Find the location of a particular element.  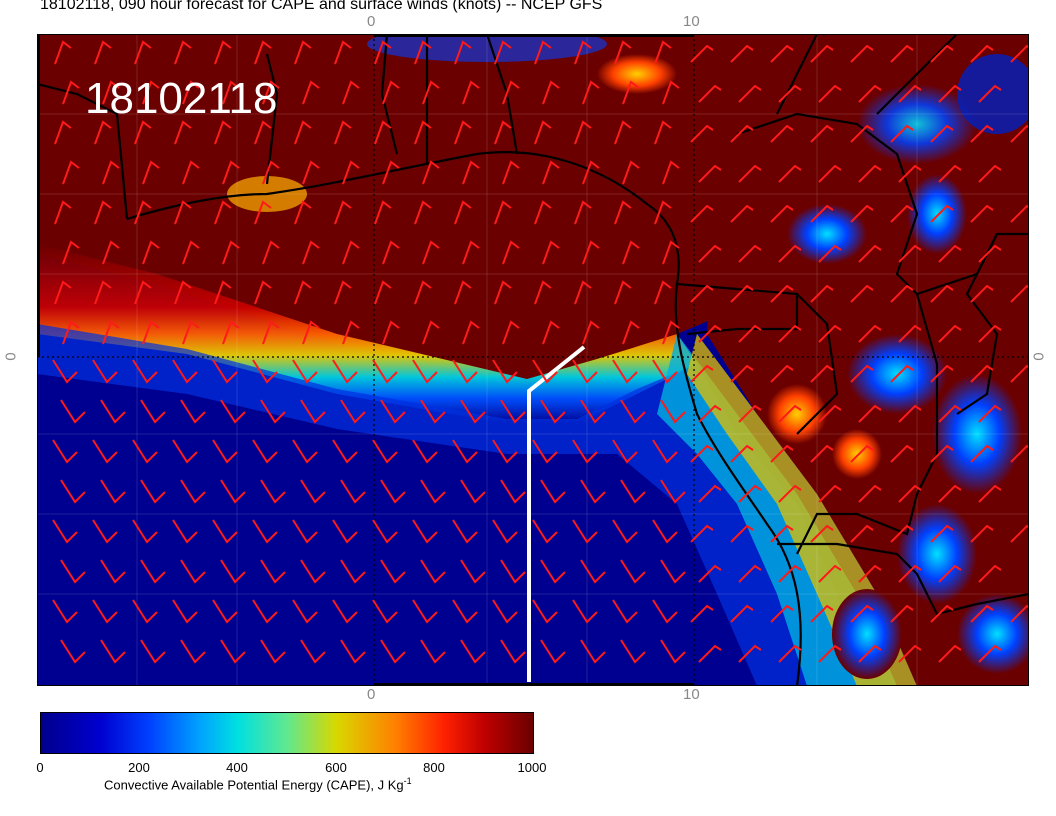

colorbar-gradient is located at coordinates (287, 733).